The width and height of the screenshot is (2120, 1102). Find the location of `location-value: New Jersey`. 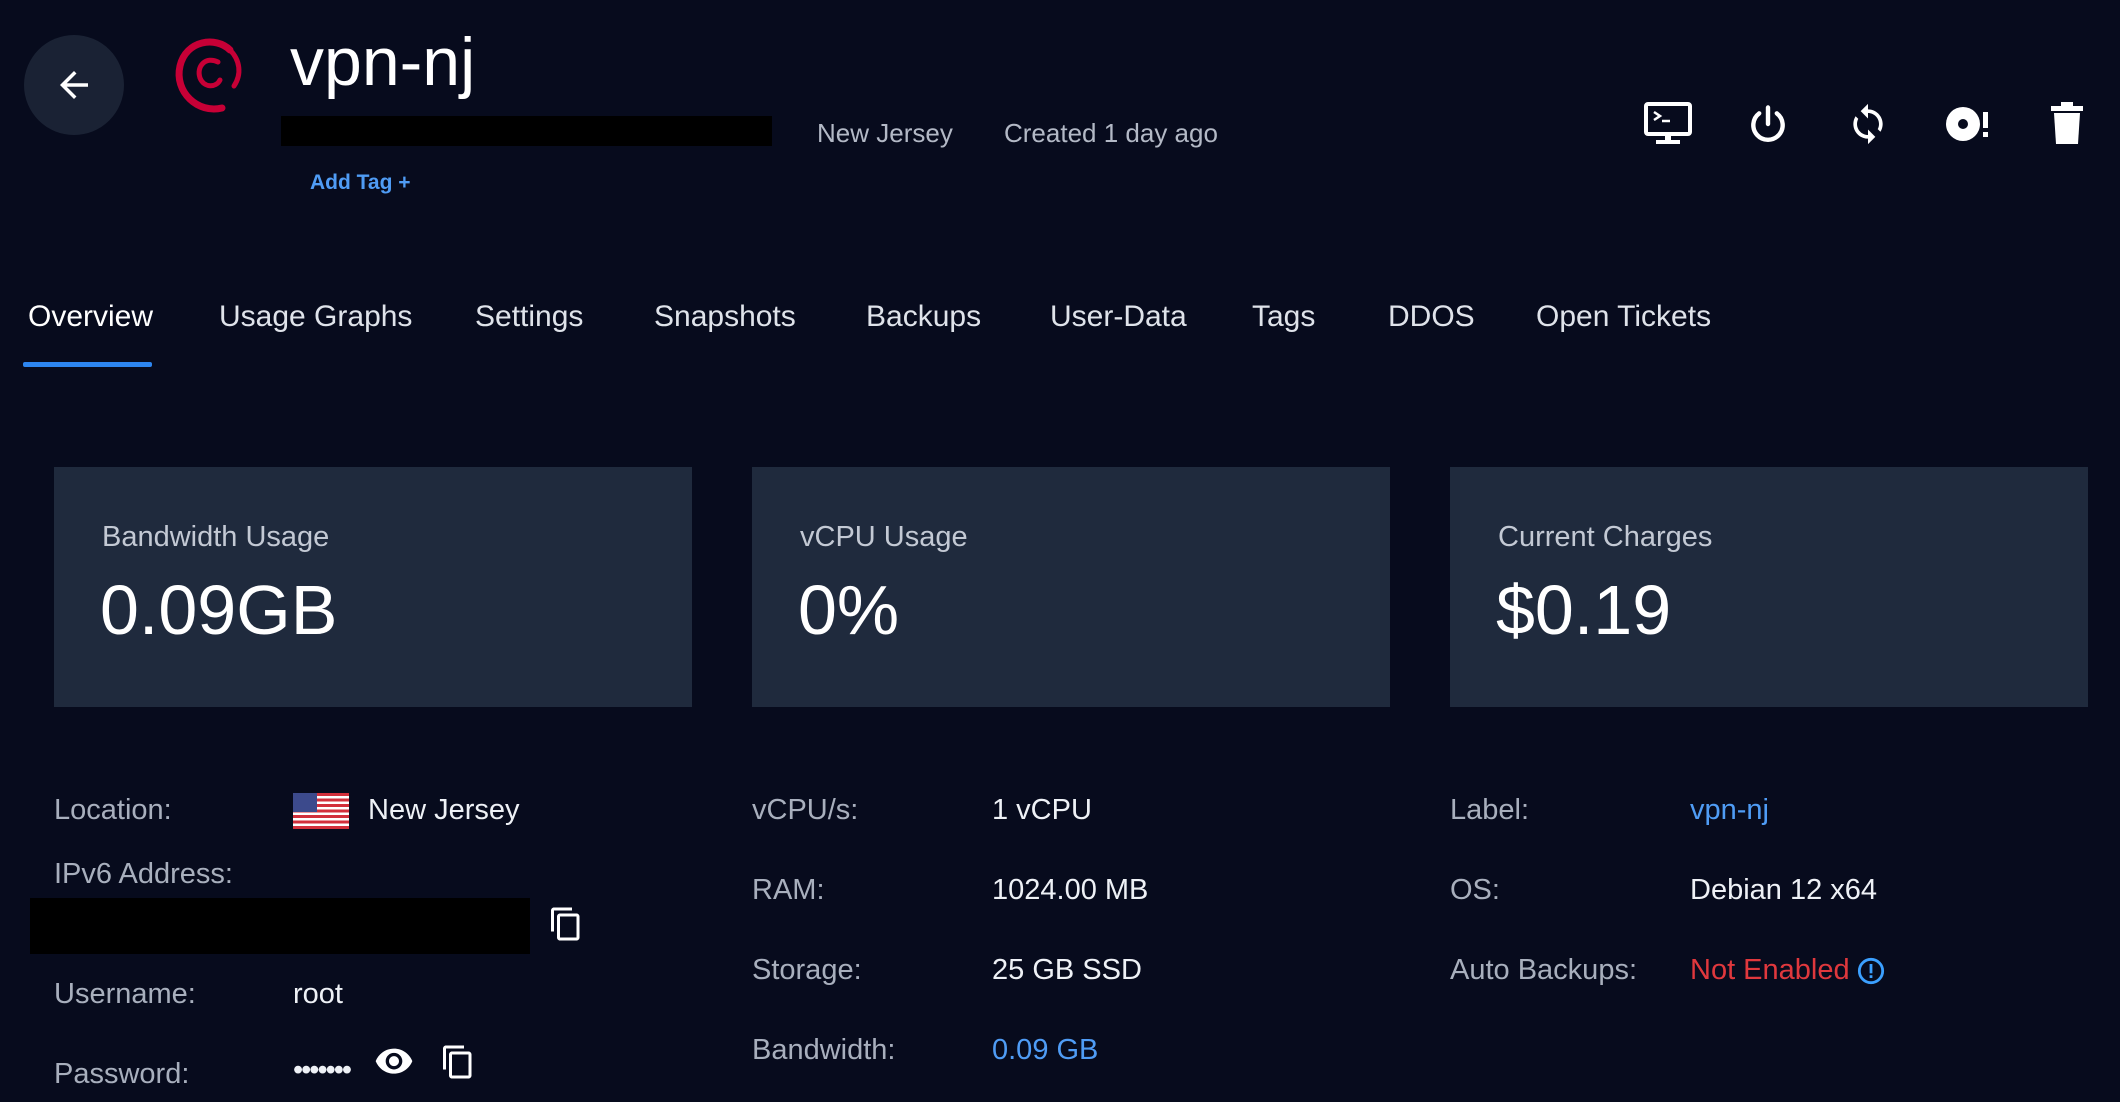

location-value: New Jersey is located at coordinates (444, 810).